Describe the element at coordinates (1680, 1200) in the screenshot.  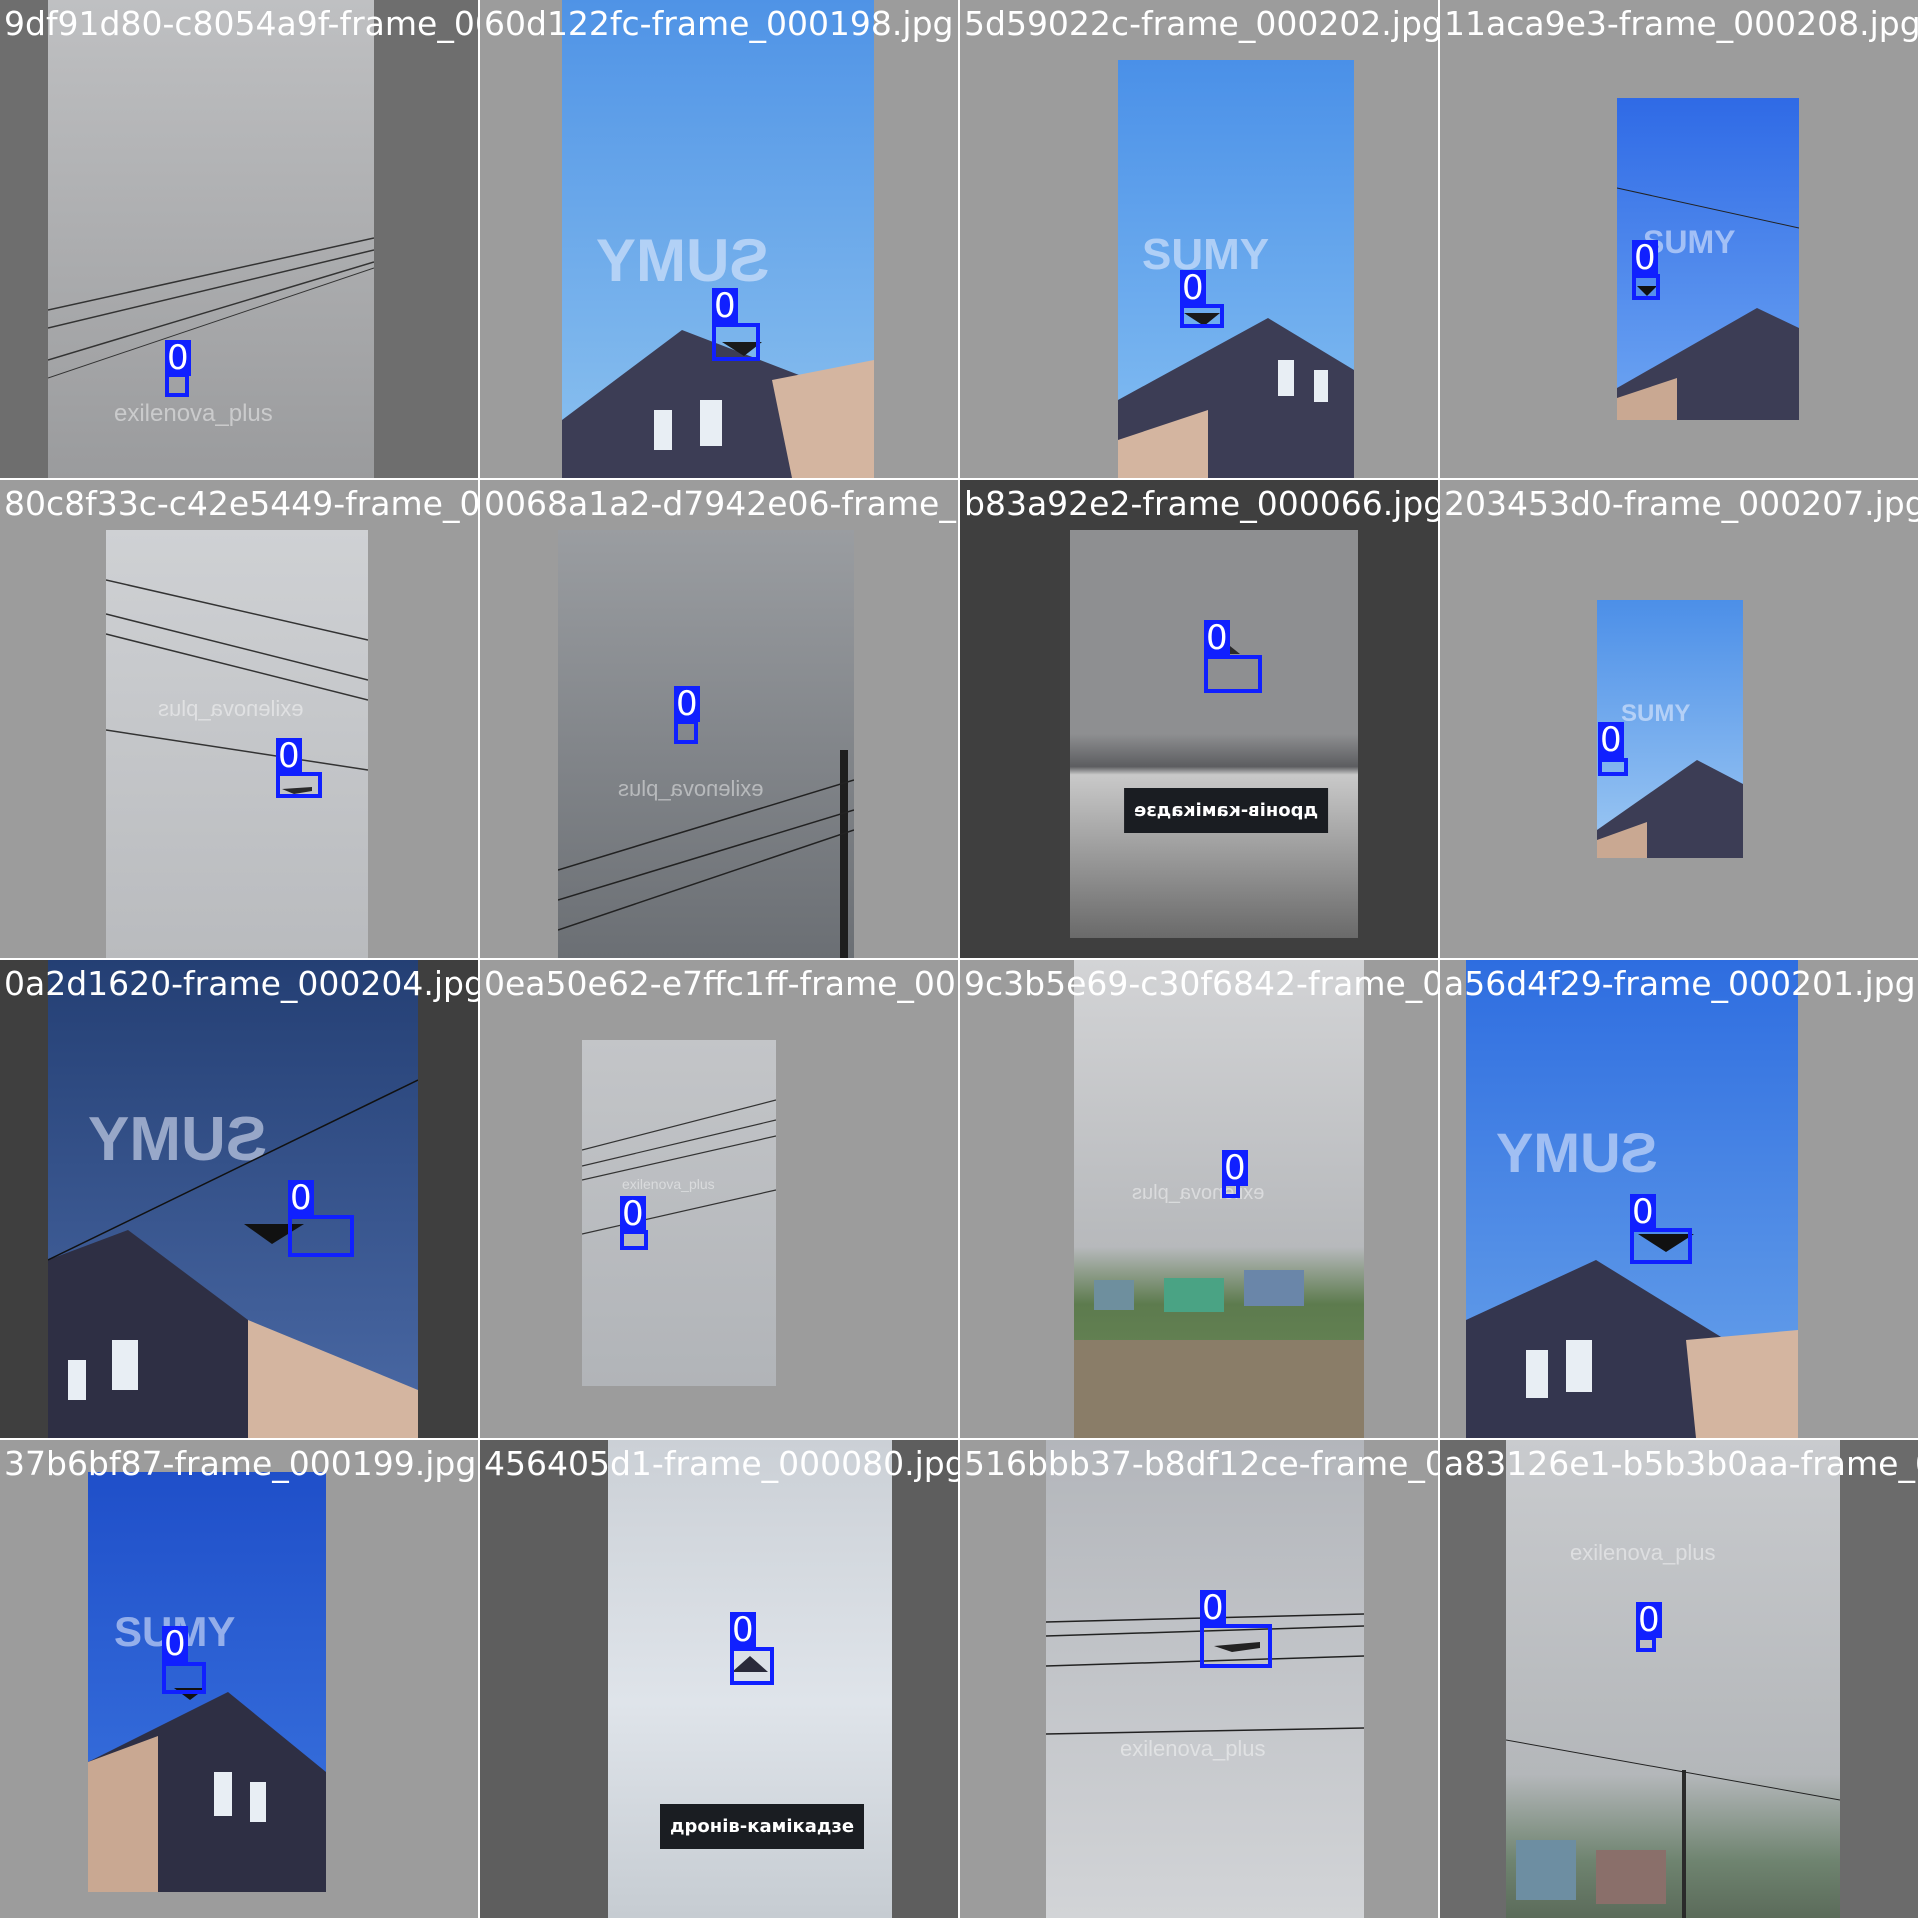
I see `tile-12: SUMY 0 a56d4f29-frame_000201.jpg` at that location.